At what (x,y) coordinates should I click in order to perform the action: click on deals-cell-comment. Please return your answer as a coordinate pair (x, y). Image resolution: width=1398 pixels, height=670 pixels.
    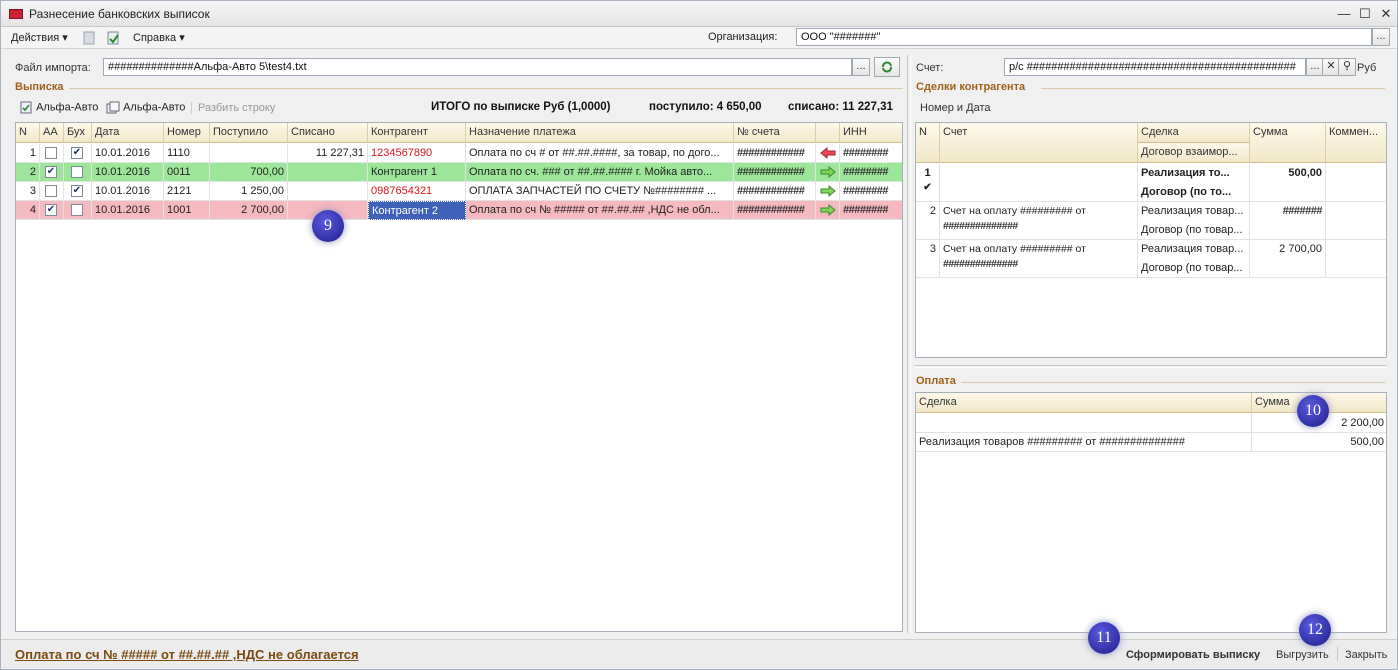
    Looking at the image, I should click on (1356, 221).